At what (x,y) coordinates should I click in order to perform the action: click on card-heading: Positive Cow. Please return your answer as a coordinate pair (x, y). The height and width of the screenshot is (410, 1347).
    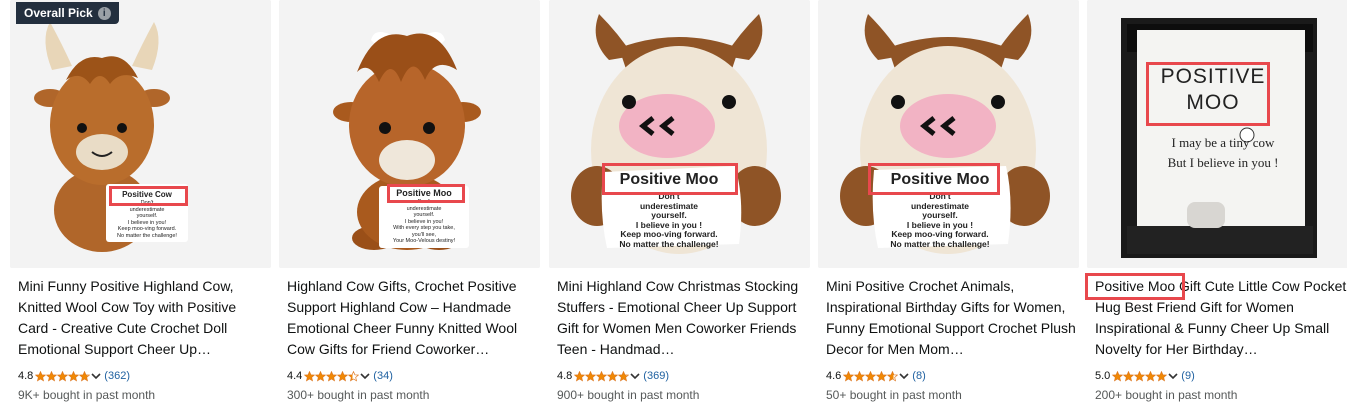
    Looking at the image, I should click on (147, 194).